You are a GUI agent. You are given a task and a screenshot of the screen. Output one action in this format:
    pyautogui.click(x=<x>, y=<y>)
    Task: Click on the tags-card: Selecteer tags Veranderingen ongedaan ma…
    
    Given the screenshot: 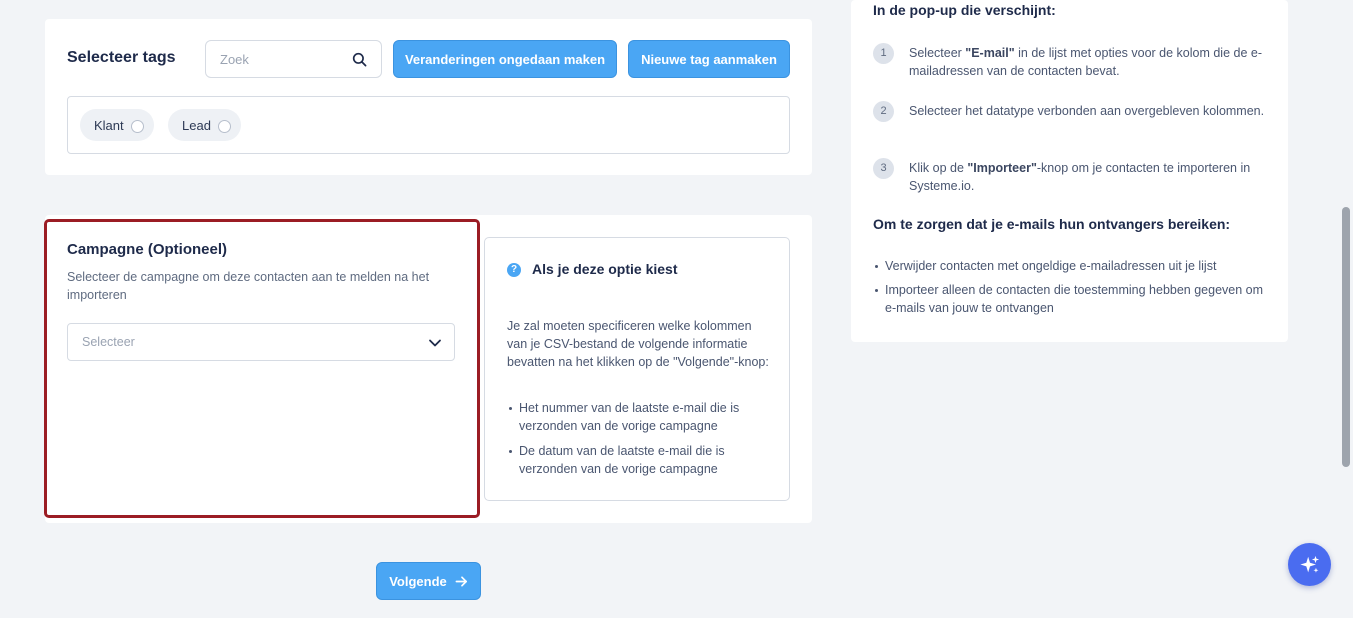 What is the action you would take?
    pyautogui.click(x=428, y=97)
    